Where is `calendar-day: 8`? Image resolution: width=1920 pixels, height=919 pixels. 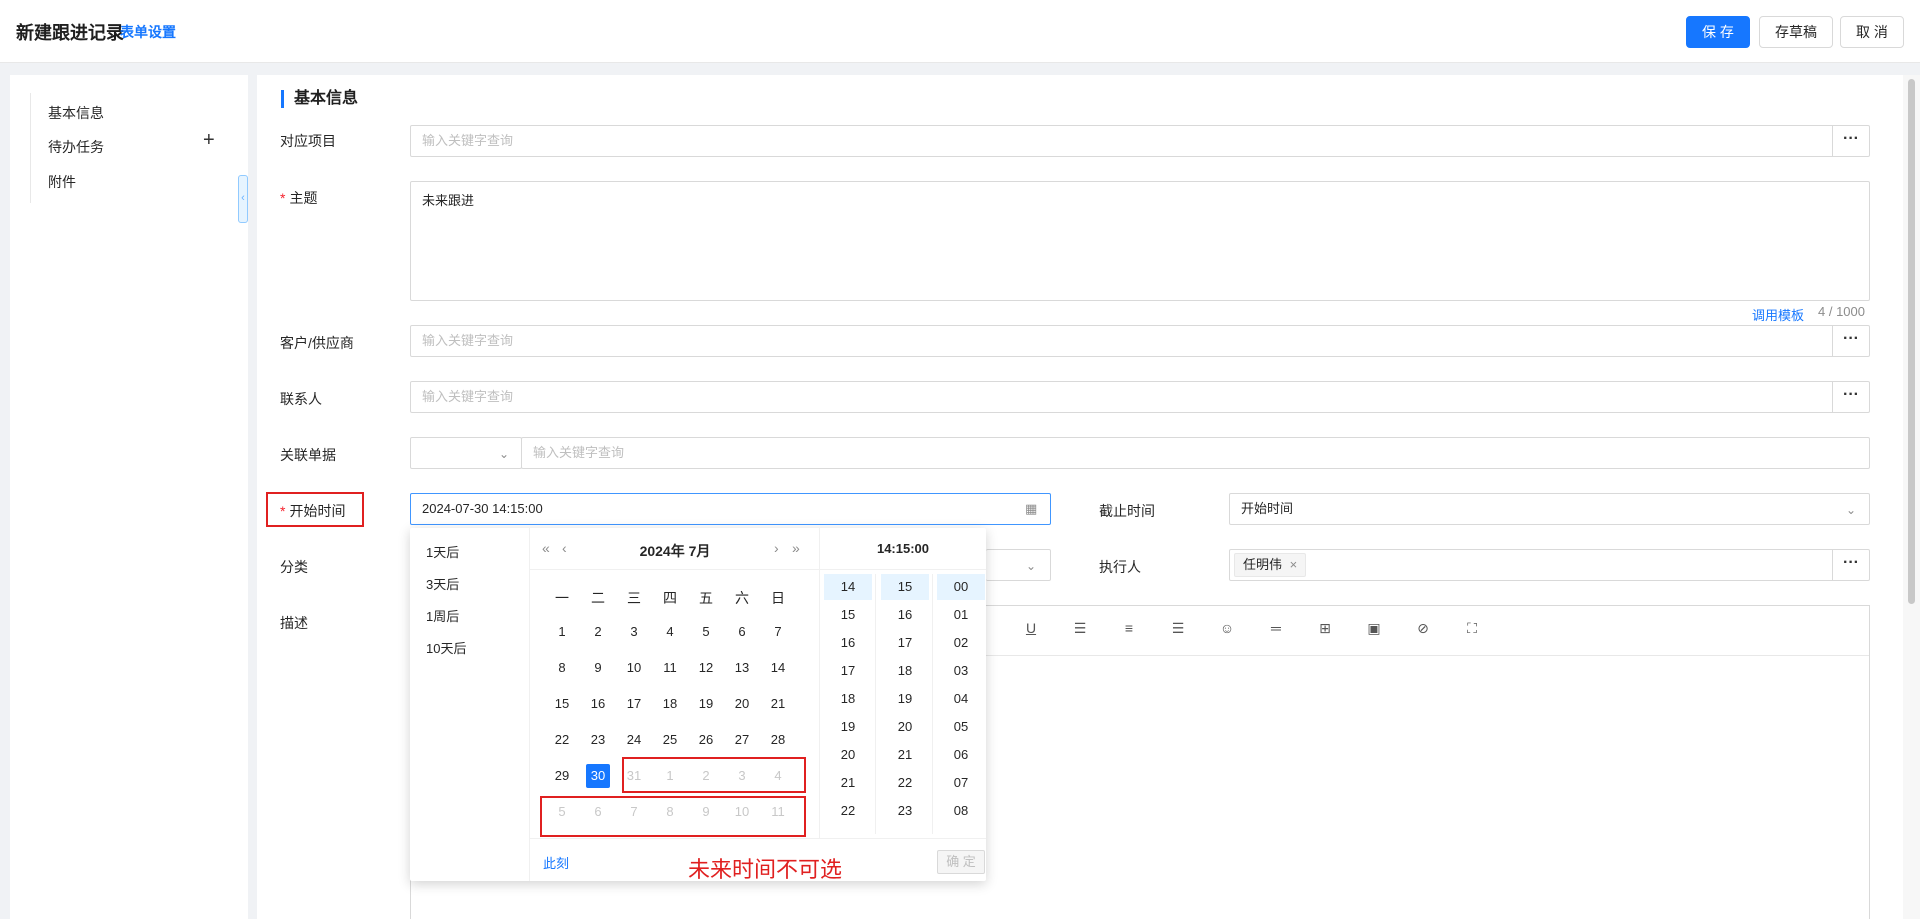 calendar-day: 8 is located at coordinates (562, 668).